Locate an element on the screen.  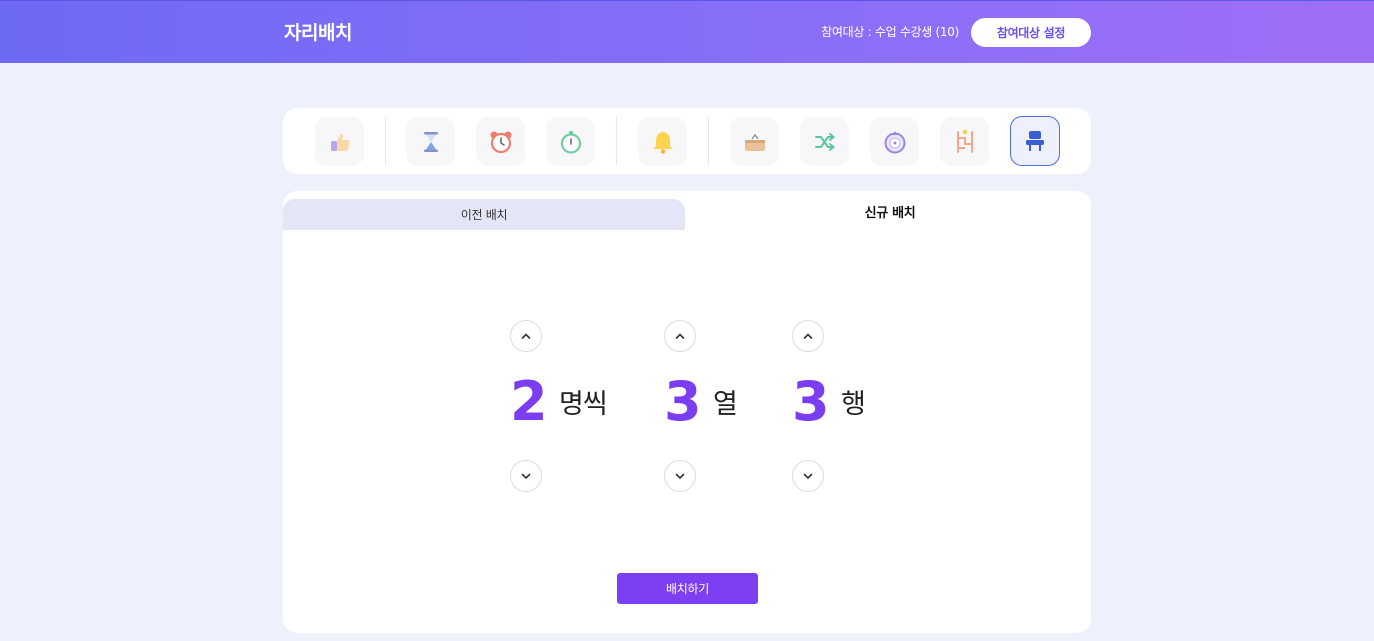
tool-bar is located at coordinates (687, 141).